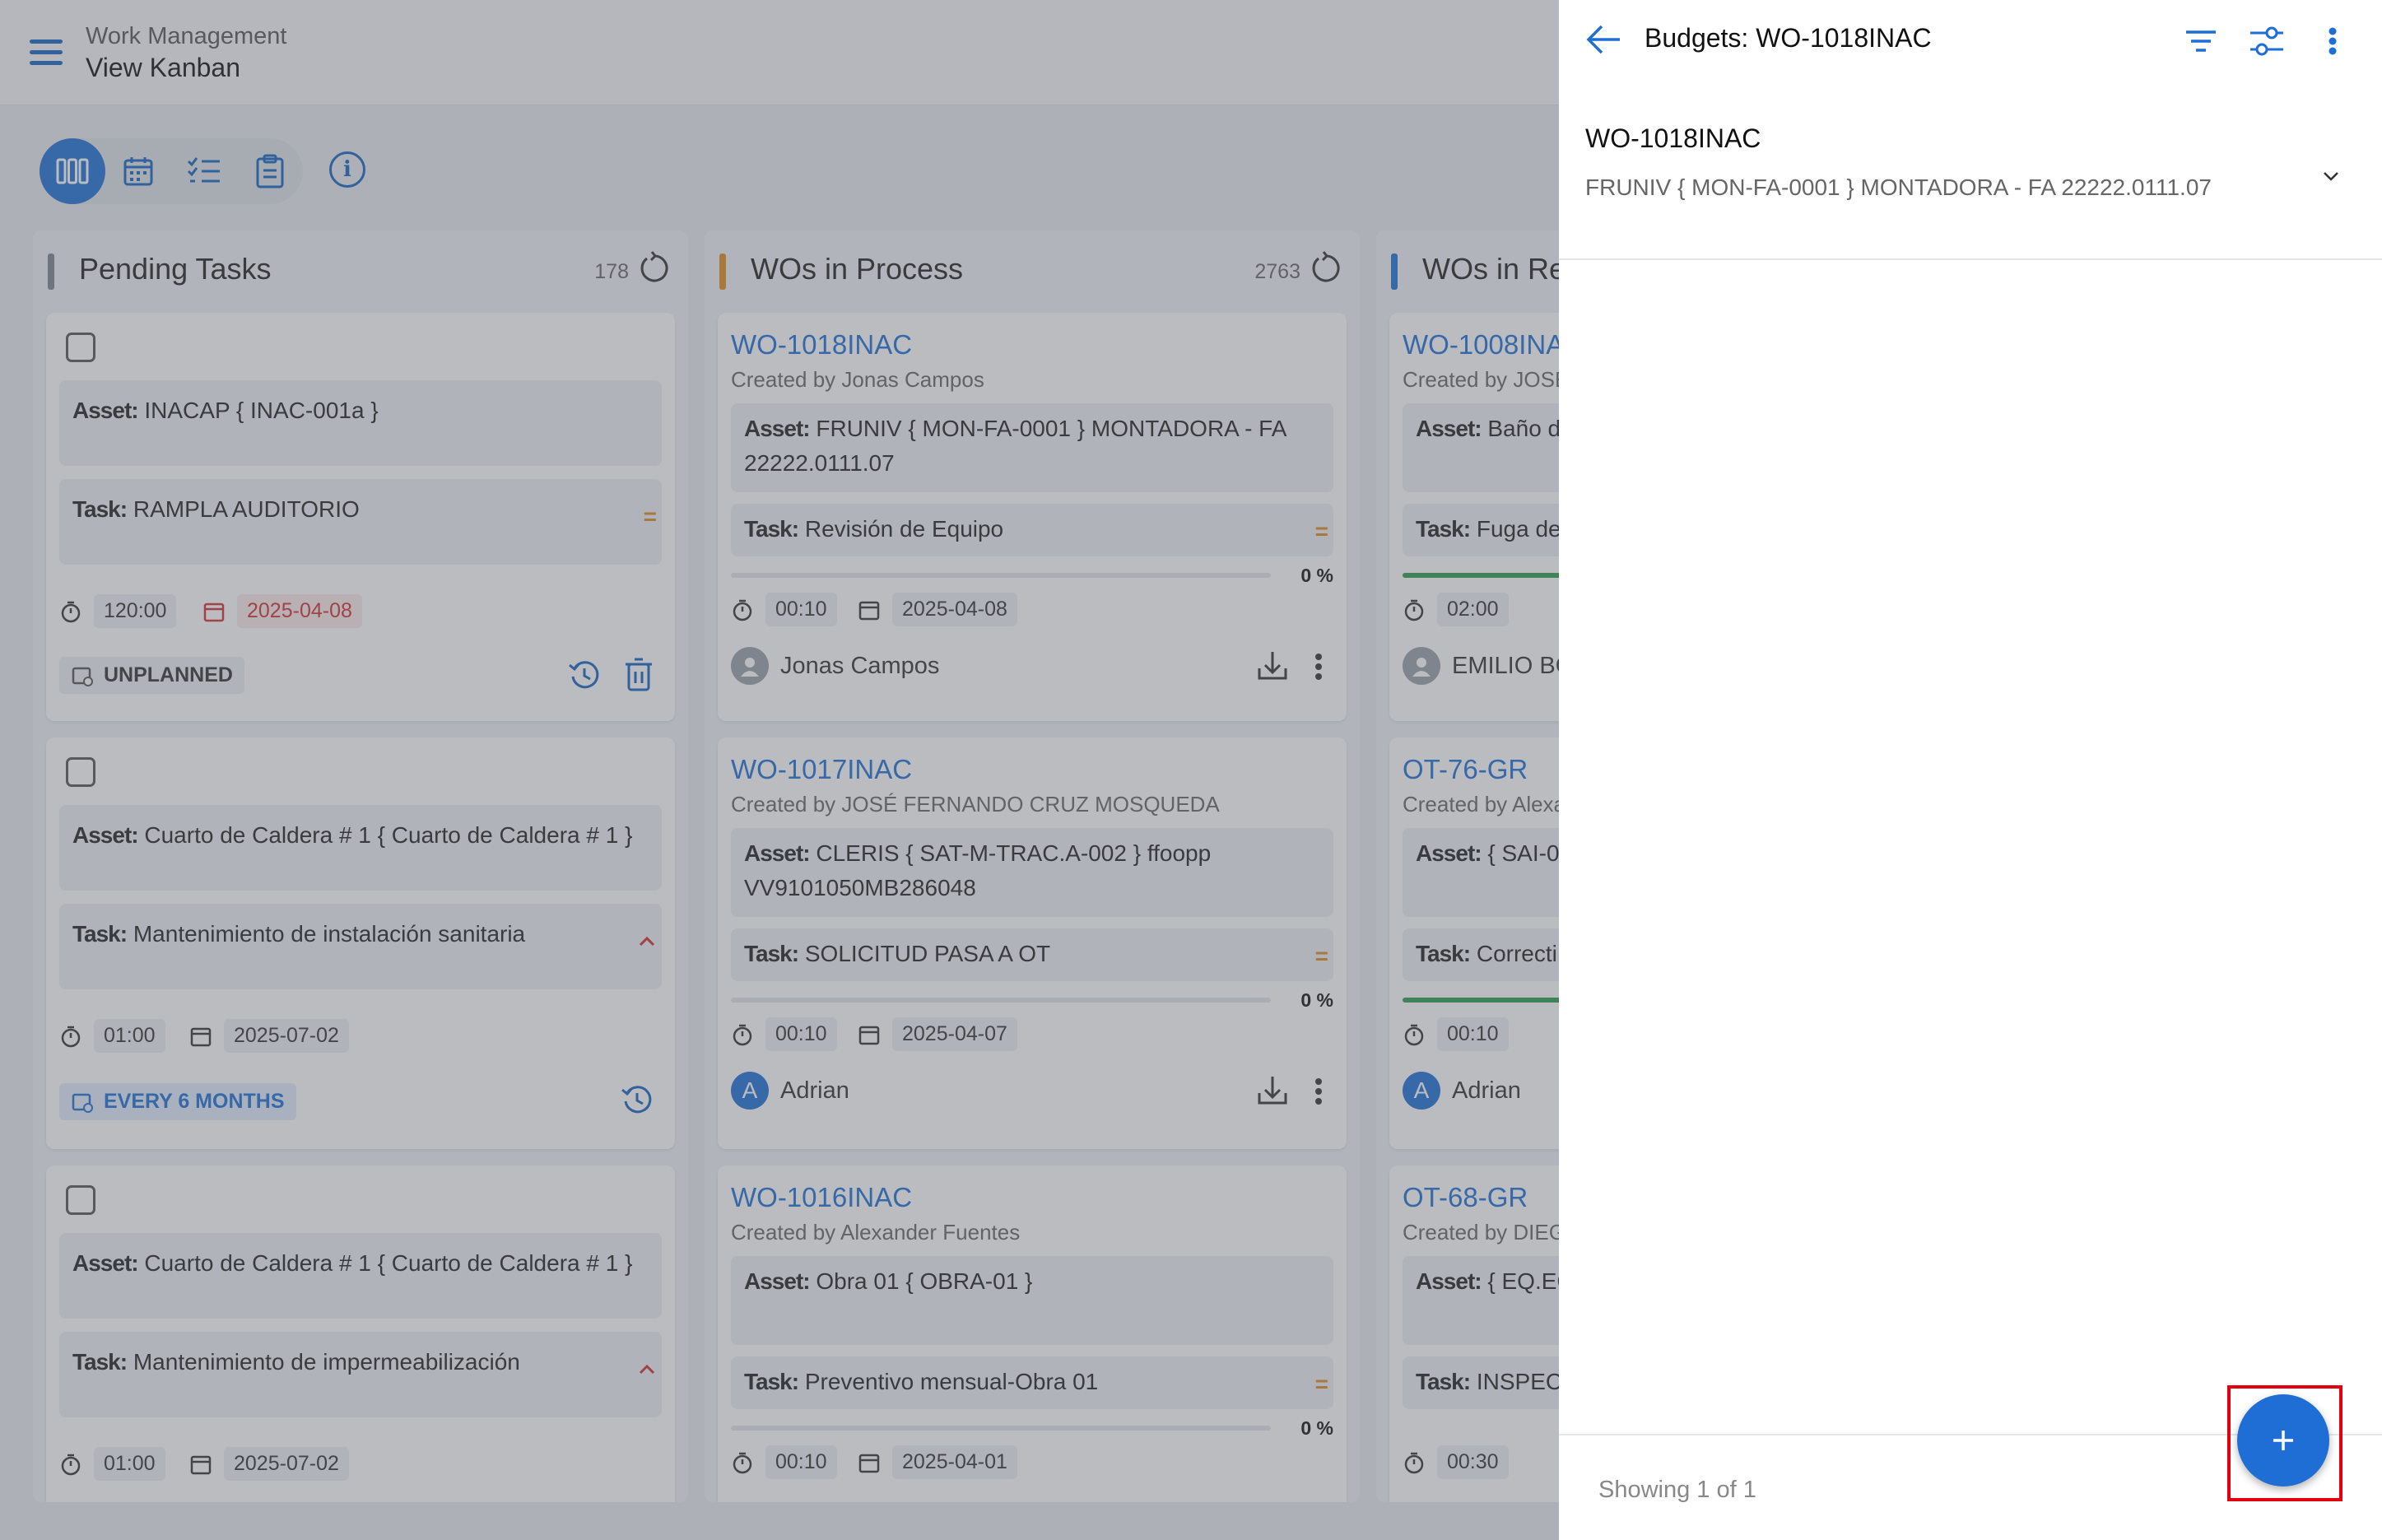  What do you see at coordinates (2267, 41) in the screenshot?
I see `settings-sliders-icon` at bounding box center [2267, 41].